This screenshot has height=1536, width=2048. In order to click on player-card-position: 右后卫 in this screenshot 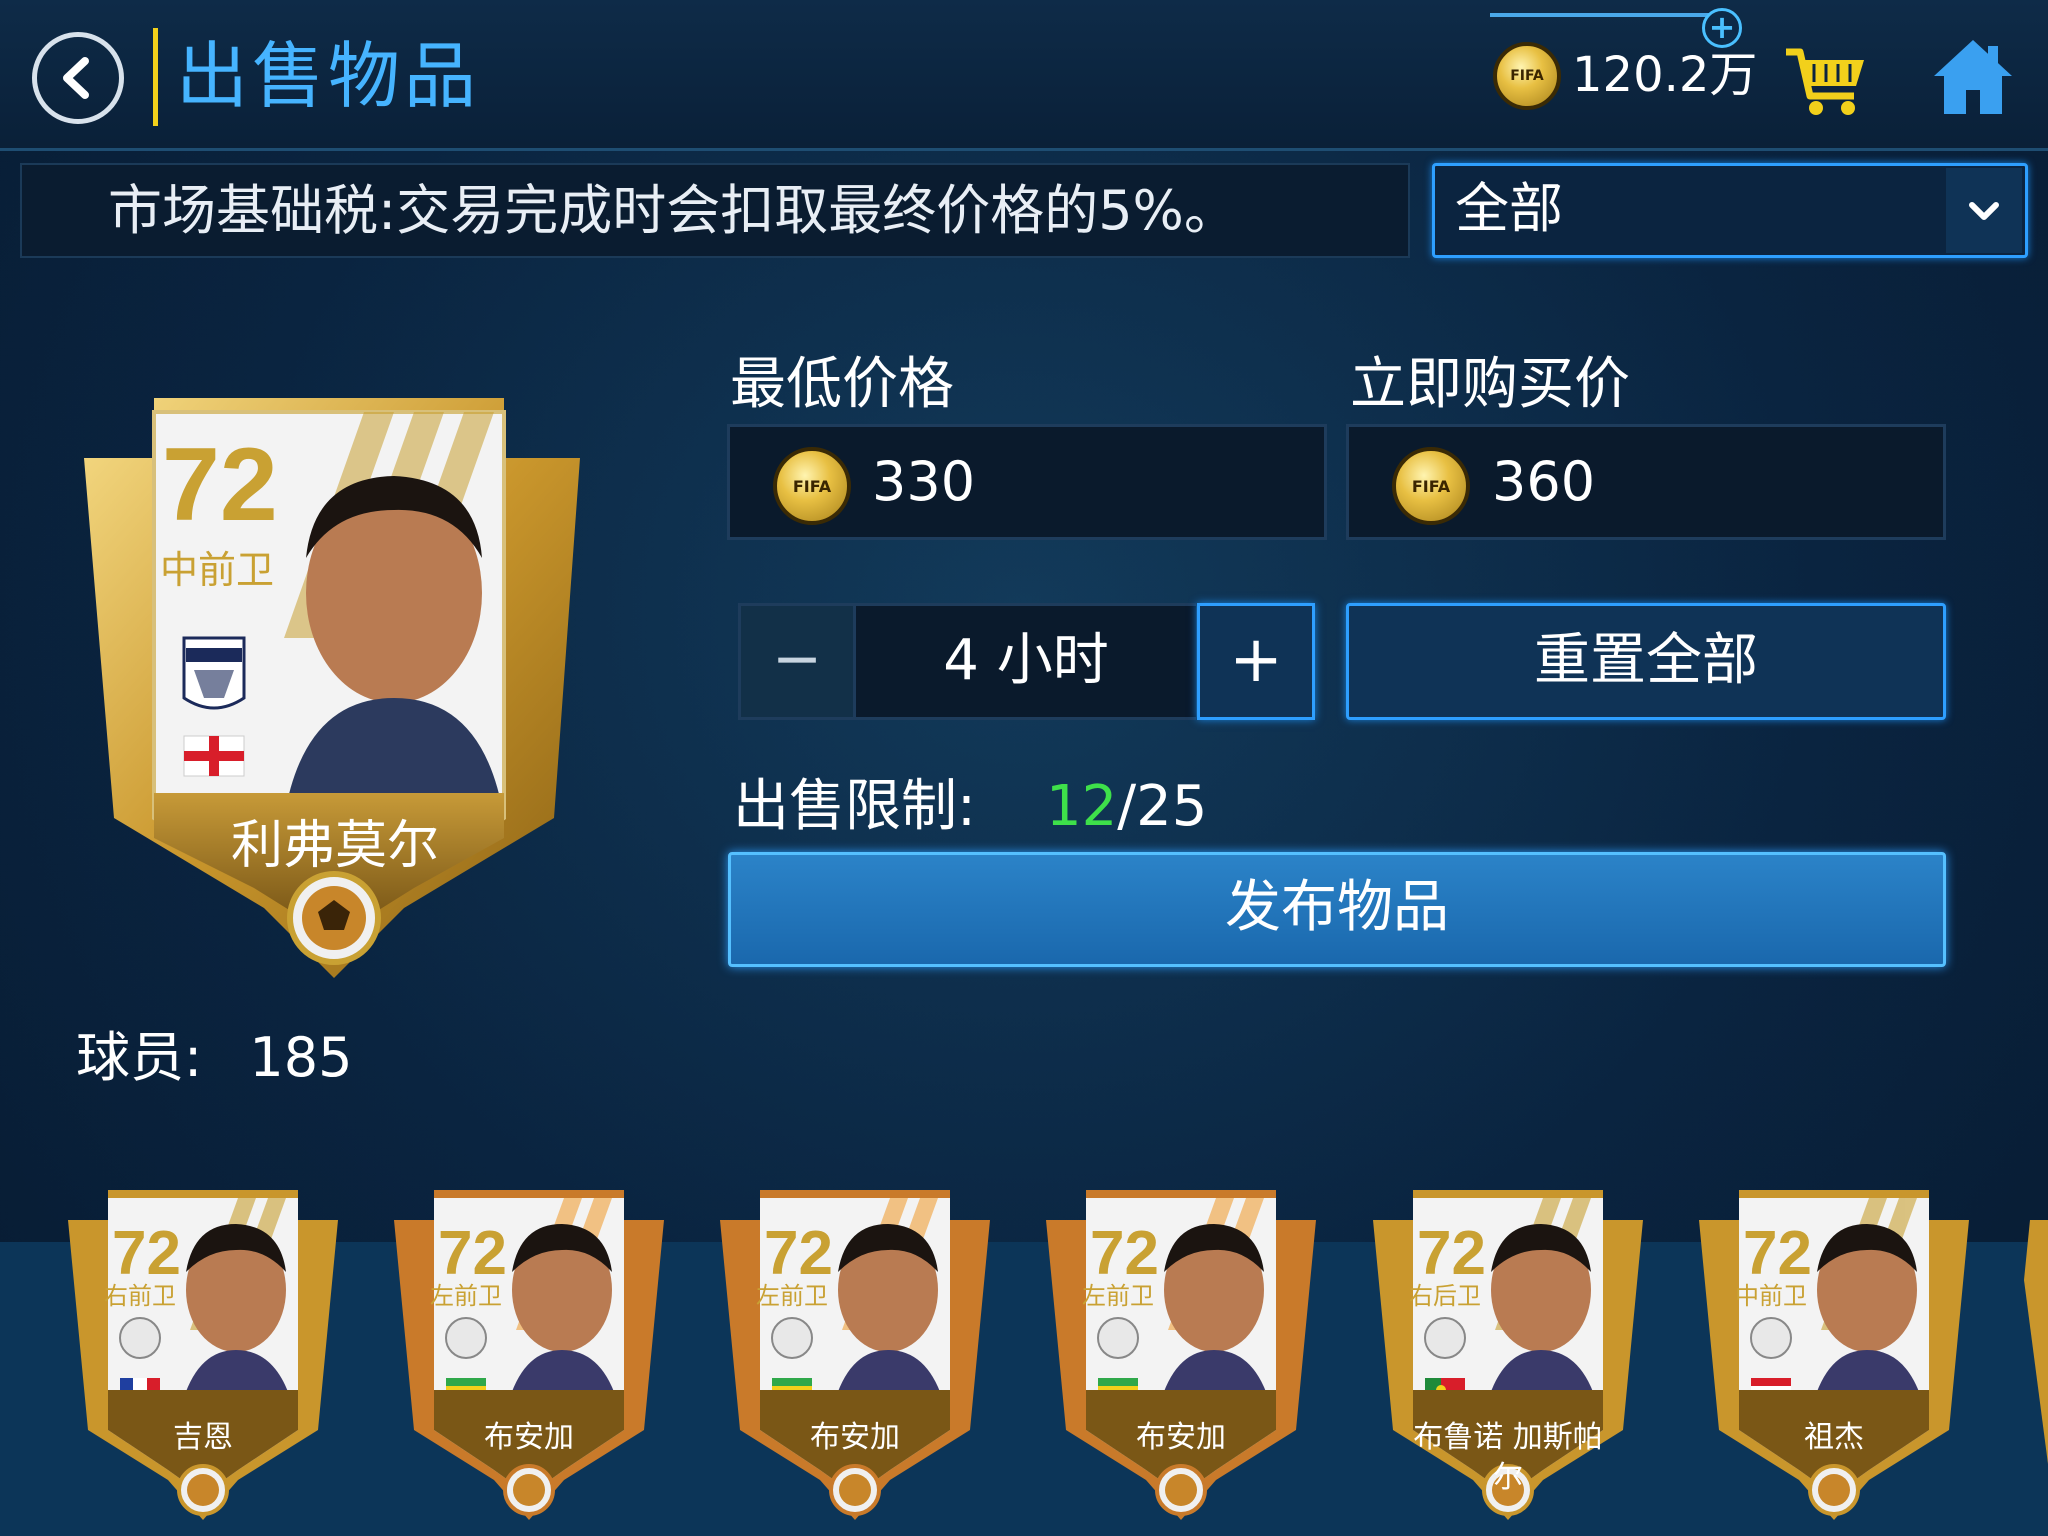, I will do `click(1445, 1296)`.